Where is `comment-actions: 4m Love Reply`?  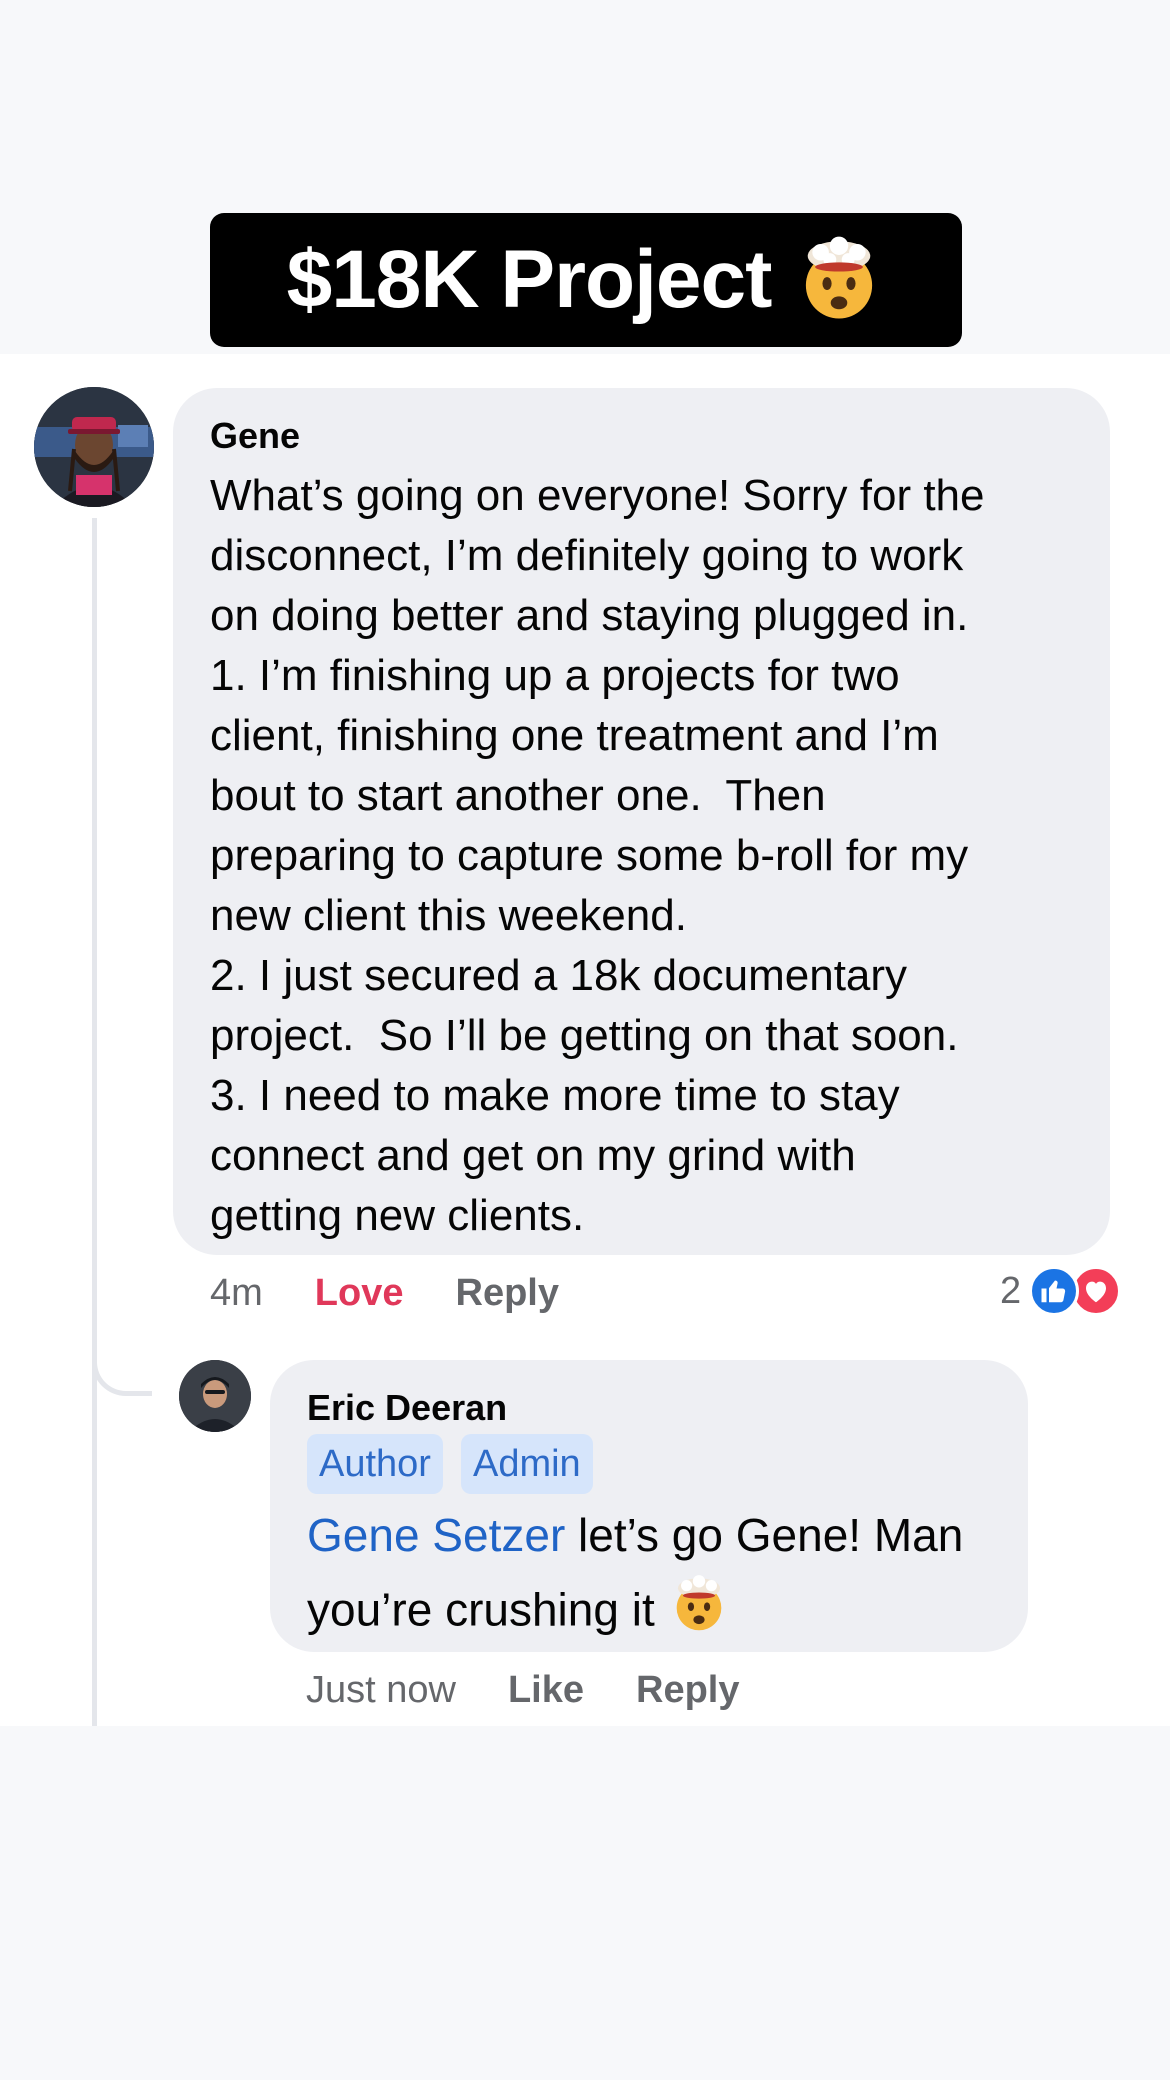 comment-actions: 4m Love Reply is located at coordinates (384, 1293).